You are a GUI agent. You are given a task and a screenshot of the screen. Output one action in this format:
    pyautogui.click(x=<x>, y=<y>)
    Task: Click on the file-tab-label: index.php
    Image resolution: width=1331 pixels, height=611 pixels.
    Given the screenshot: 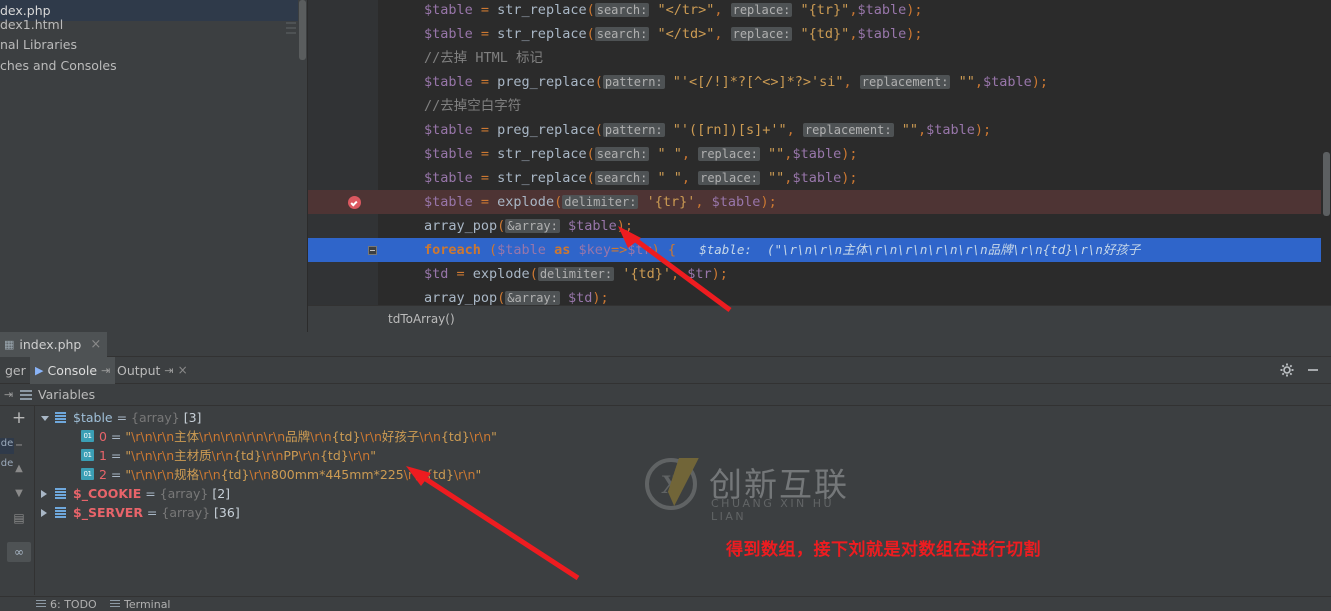 What is the action you would take?
    pyautogui.click(x=50, y=344)
    